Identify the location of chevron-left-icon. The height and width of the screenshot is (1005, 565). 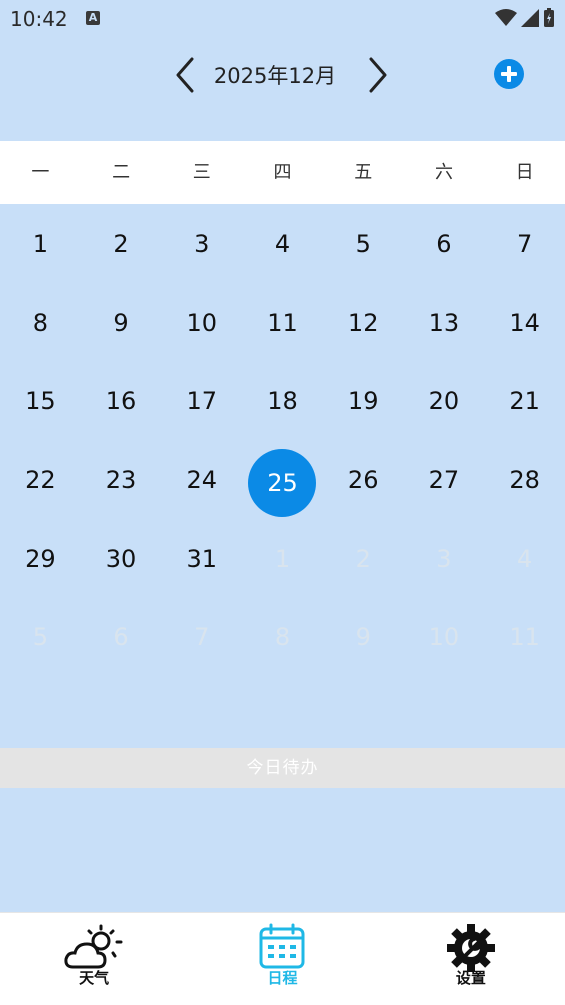
(185, 75).